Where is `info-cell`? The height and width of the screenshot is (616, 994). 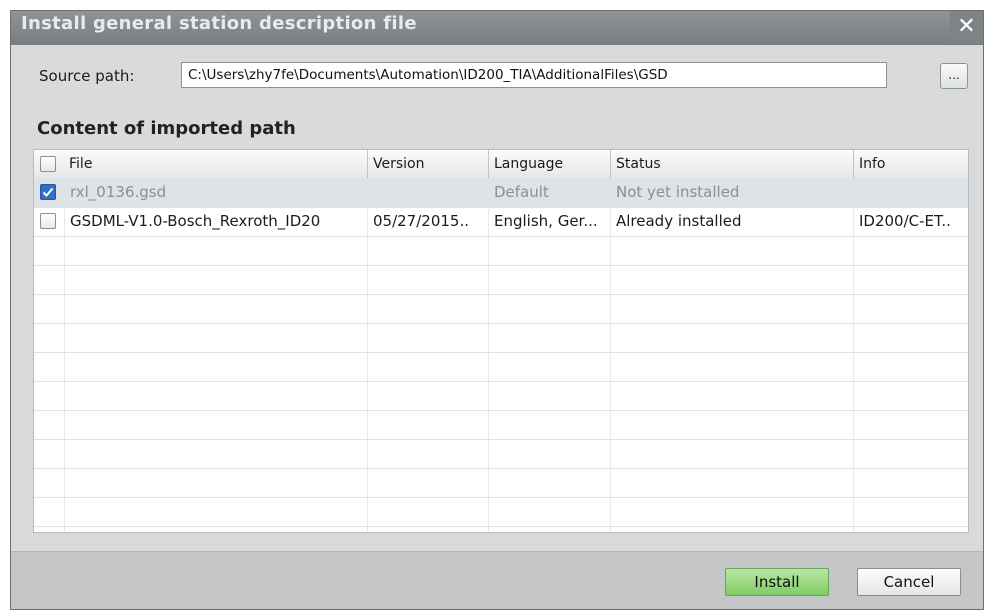 info-cell is located at coordinates (910, 192).